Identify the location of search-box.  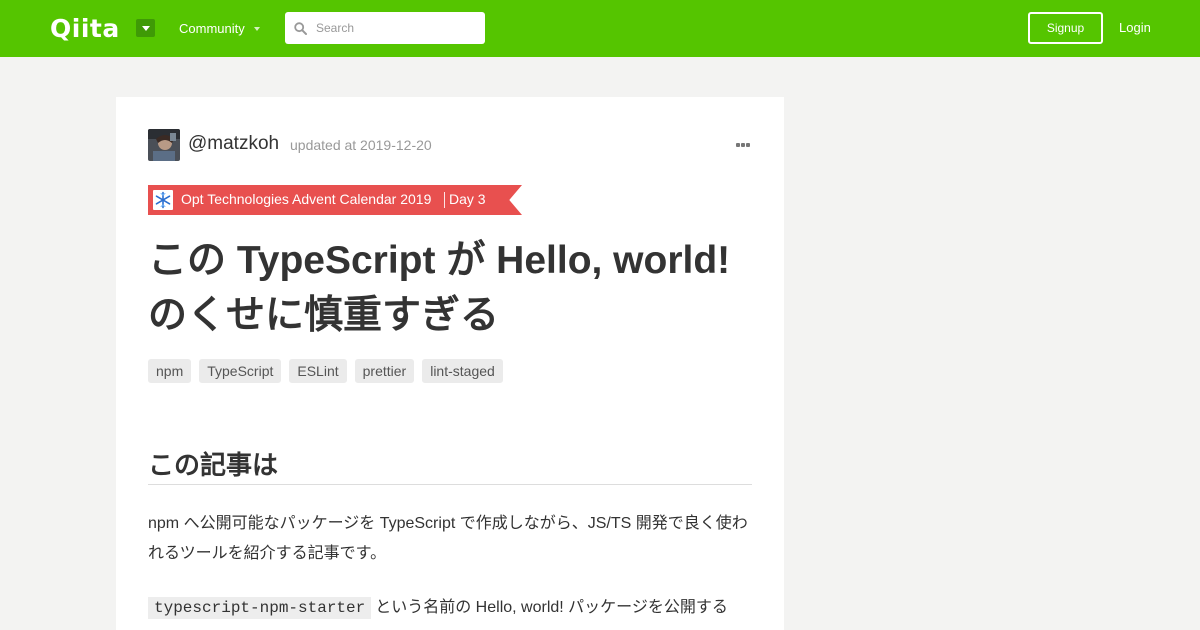
(385, 28).